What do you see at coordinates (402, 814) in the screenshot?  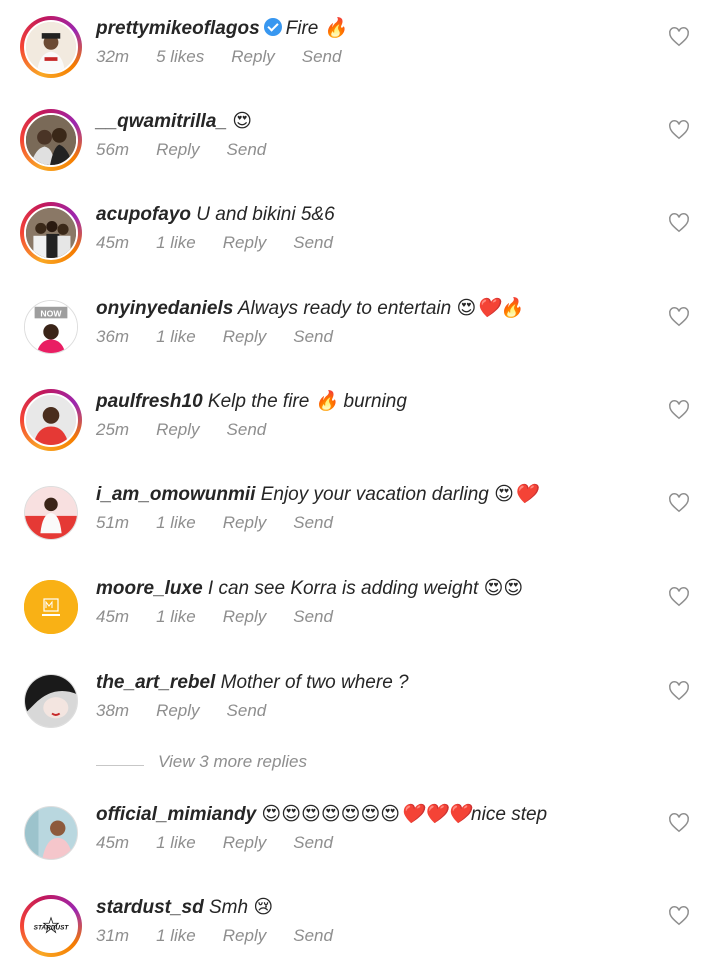 I see `comment-text: 😍😍😍😍😍😍😍❤️❤️❤️nice step` at bounding box center [402, 814].